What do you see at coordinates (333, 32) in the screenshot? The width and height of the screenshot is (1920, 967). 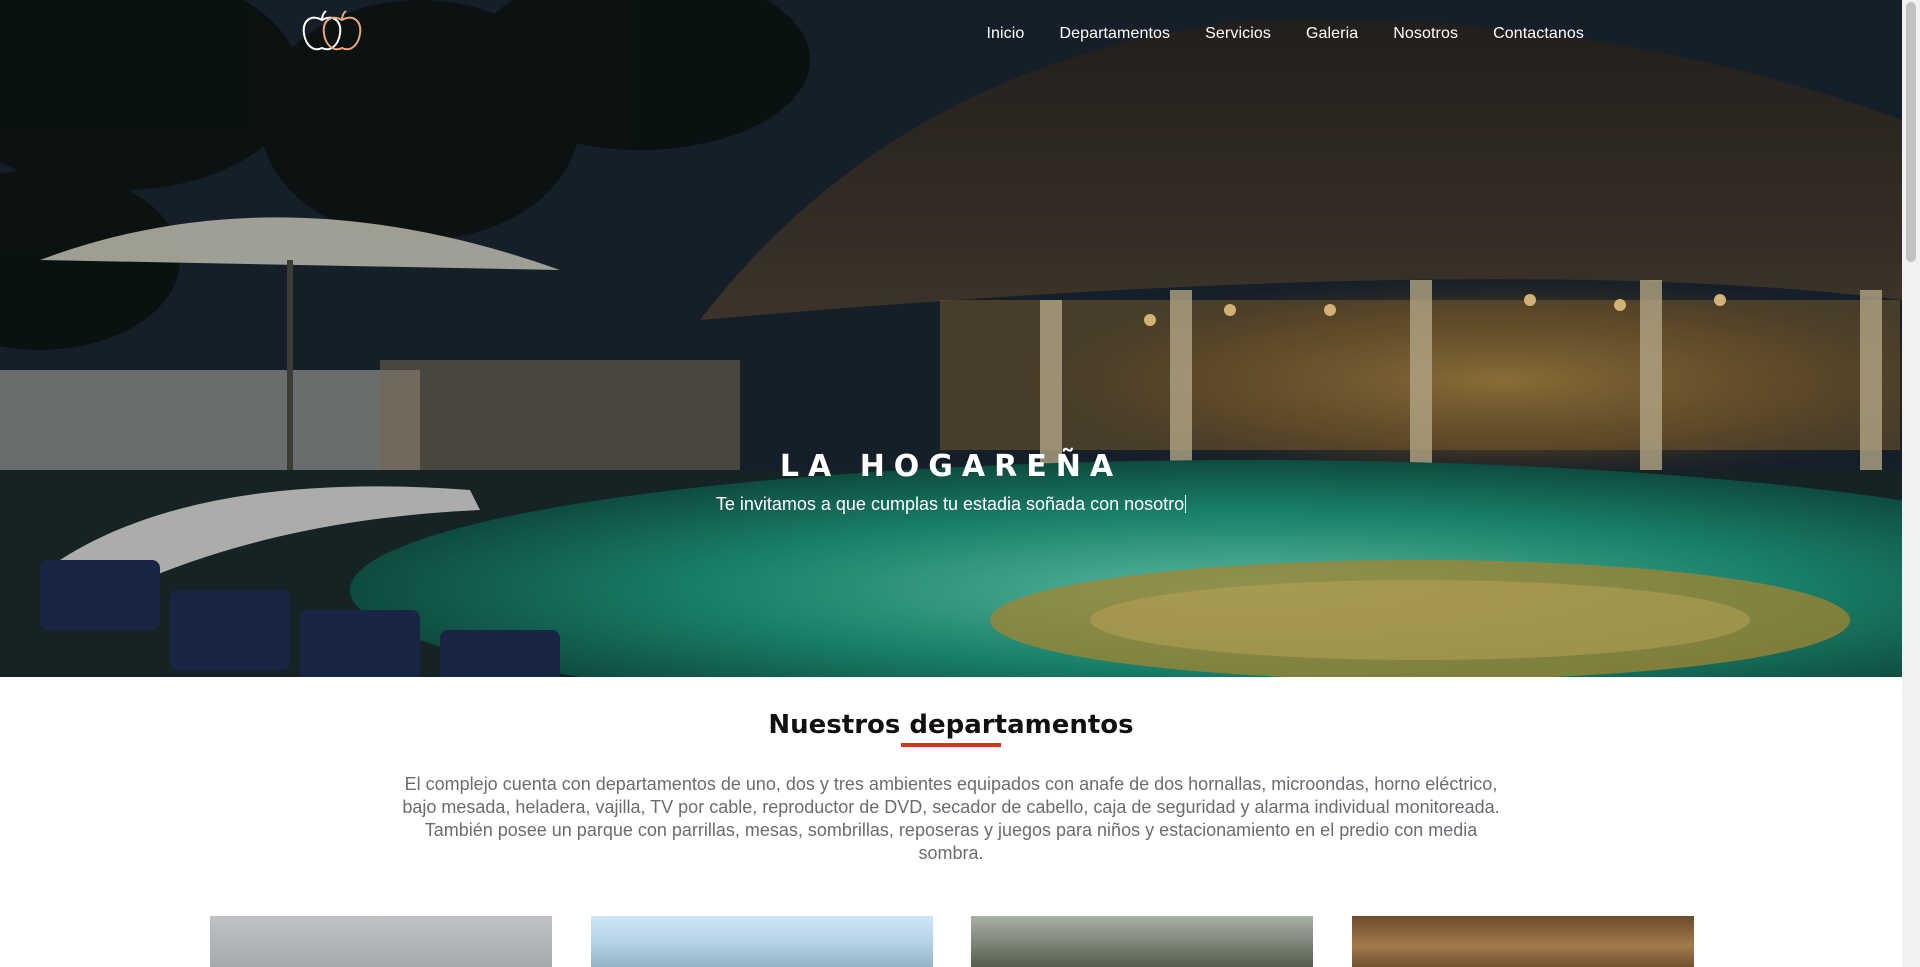 I see `two-apples-icon` at bounding box center [333, 32].